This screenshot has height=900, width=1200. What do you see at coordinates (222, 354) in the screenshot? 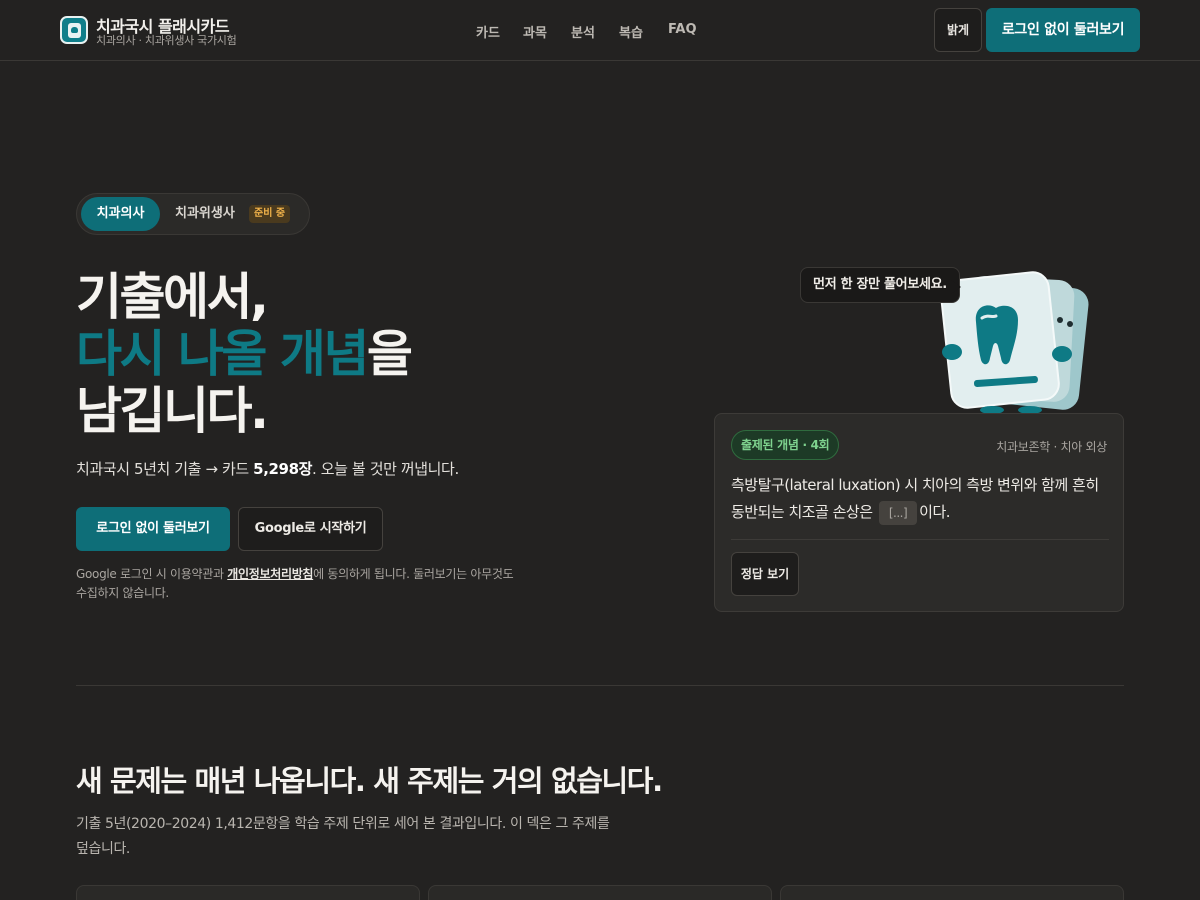
I see `hero-title-accent: 다시 나올 개념` at bounding box center [222, 354].